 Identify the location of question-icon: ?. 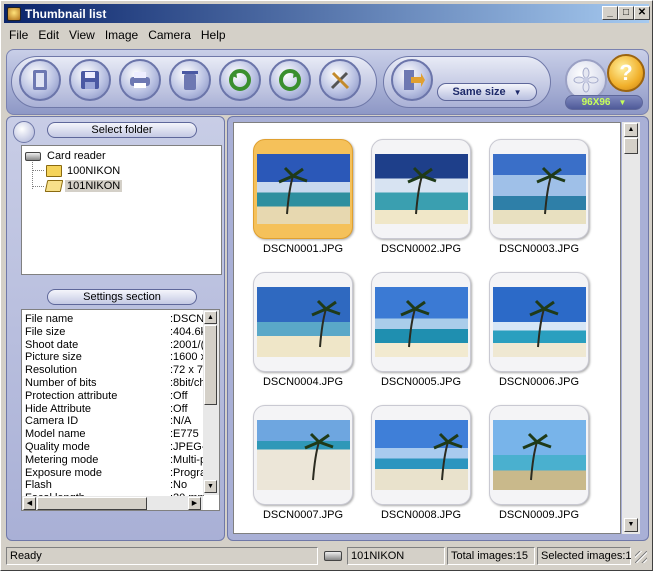
(626, 72).